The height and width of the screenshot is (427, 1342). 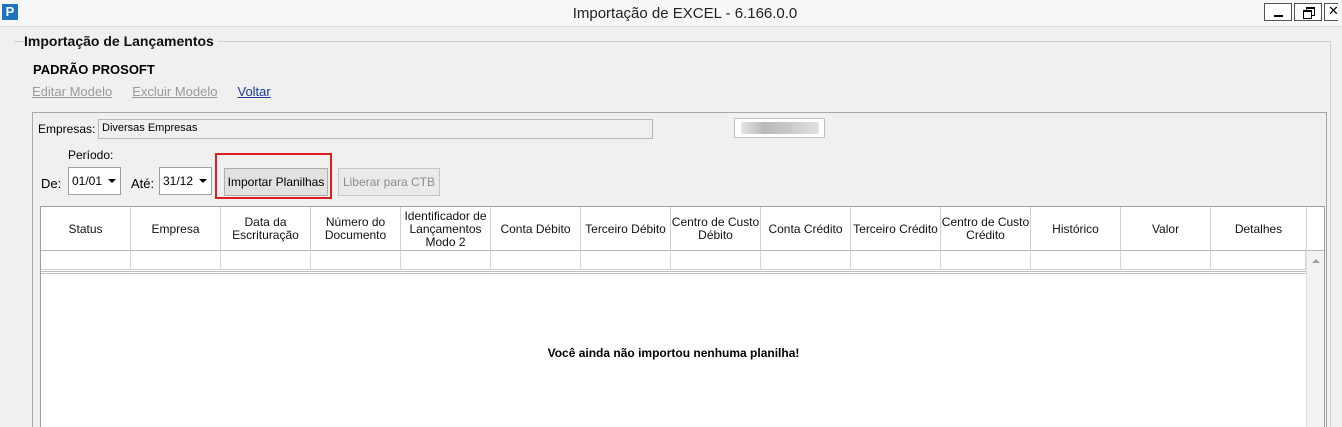 I want to click on close-icon: ✕, so click(x=1333, y=10).